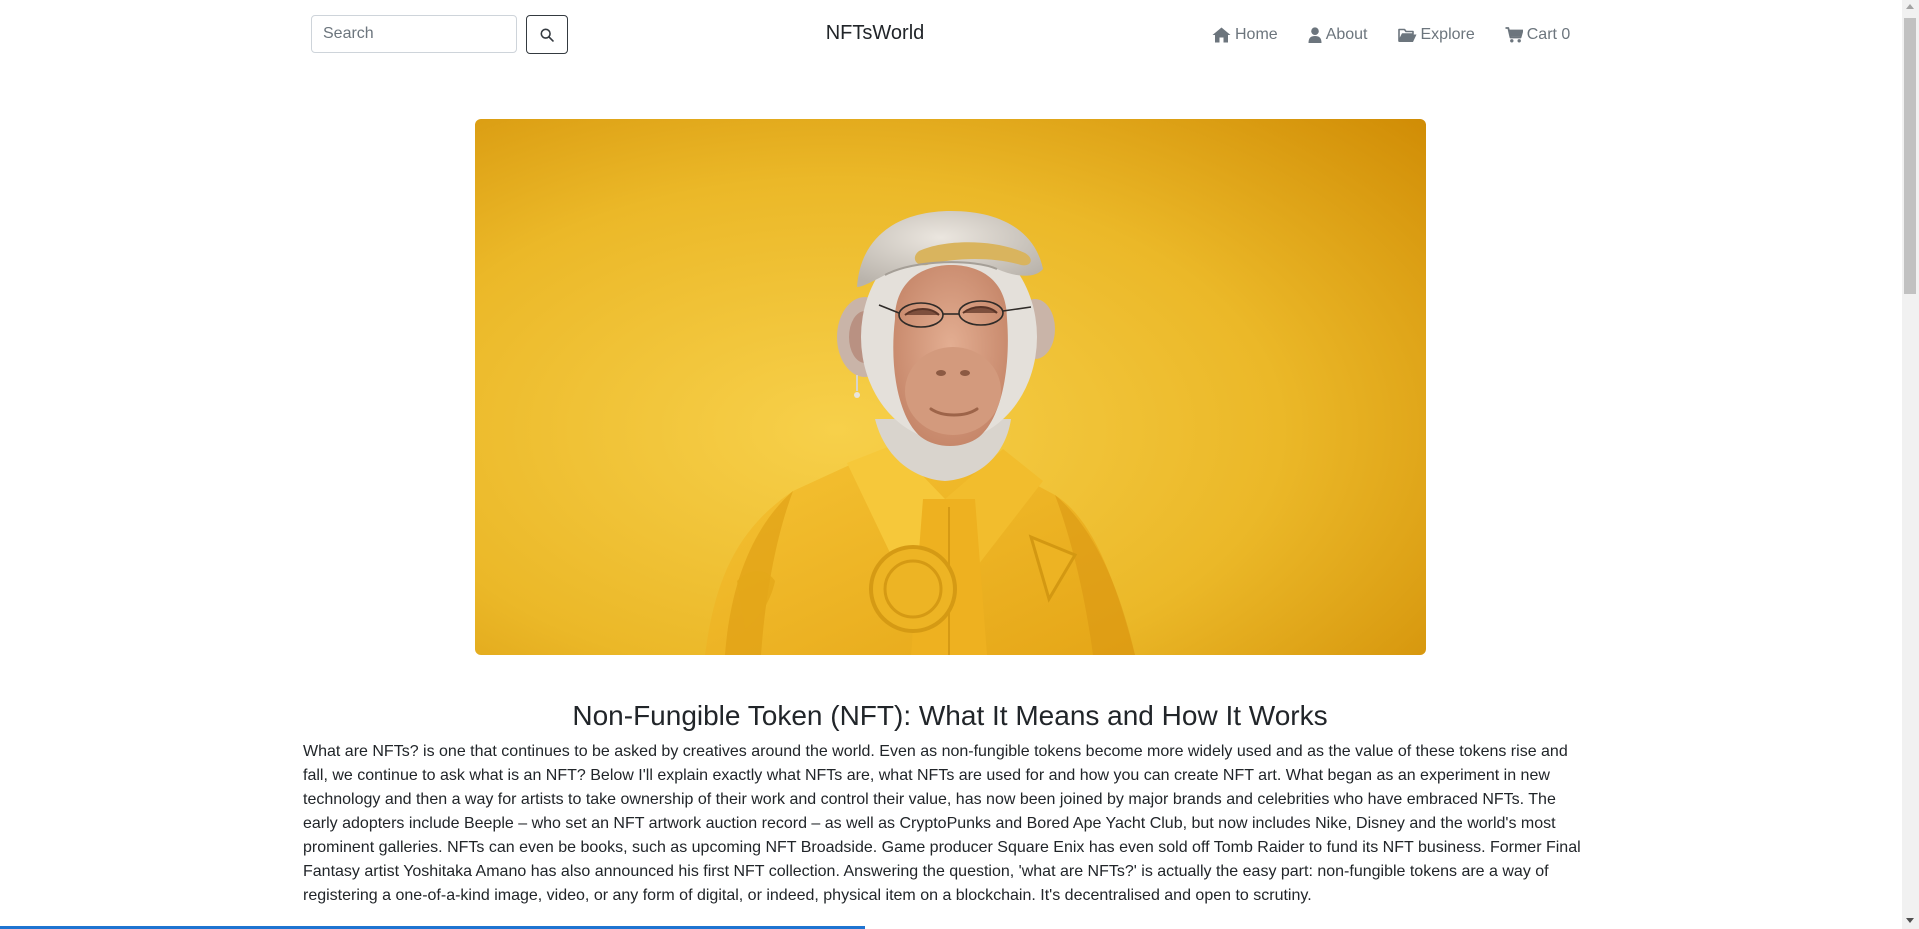  Describe the element at coordinates (1910, 6) in the screenshot. I see `scroll-up-arrow-icon` at that location.